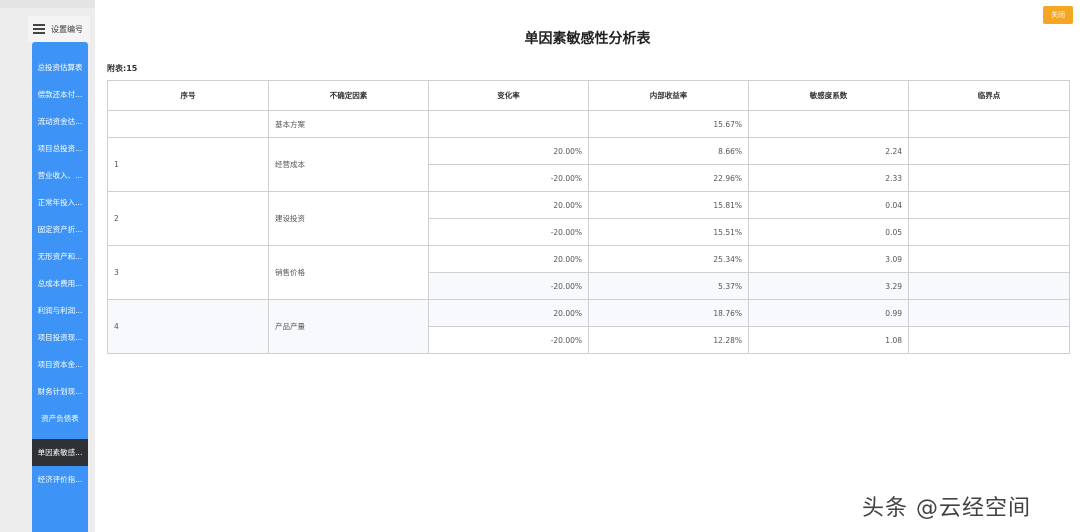 Image resolution: width=1080 pixels, height=532 pixels. I want to click on cell-no: 1, so click(188, 164).